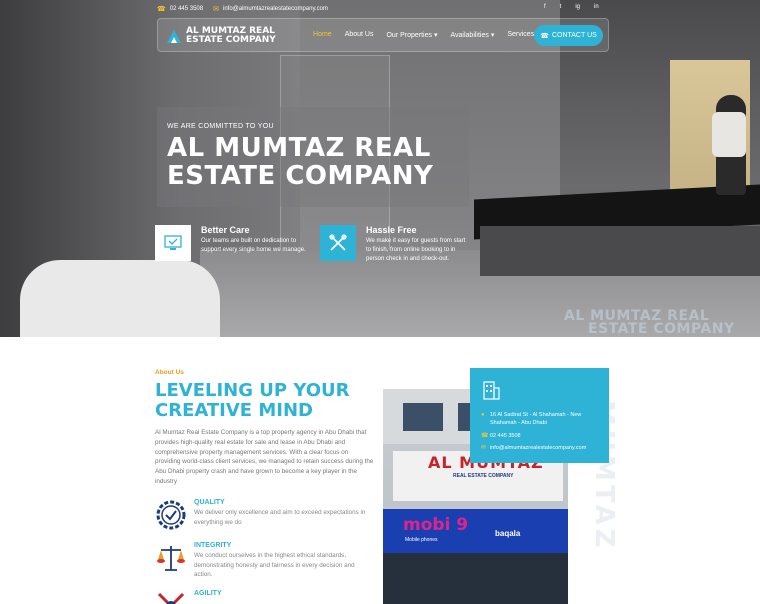  Describe the element at coordinates (421, 540) in the screenshot. I see `mobi-sign-sub: Mobile phones` at that location.